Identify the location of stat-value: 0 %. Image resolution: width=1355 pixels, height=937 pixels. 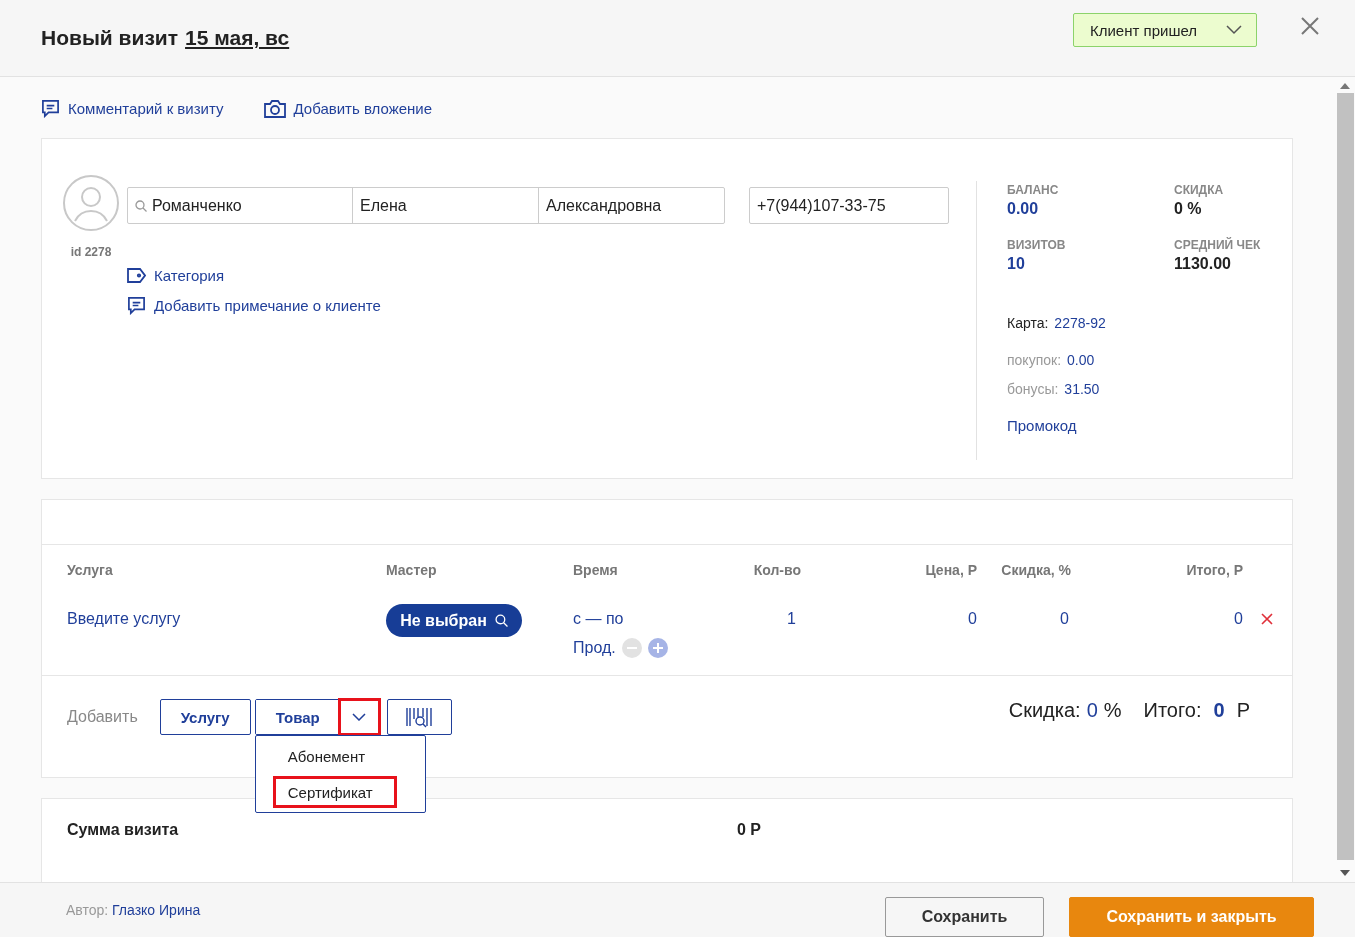
(1188, 209).